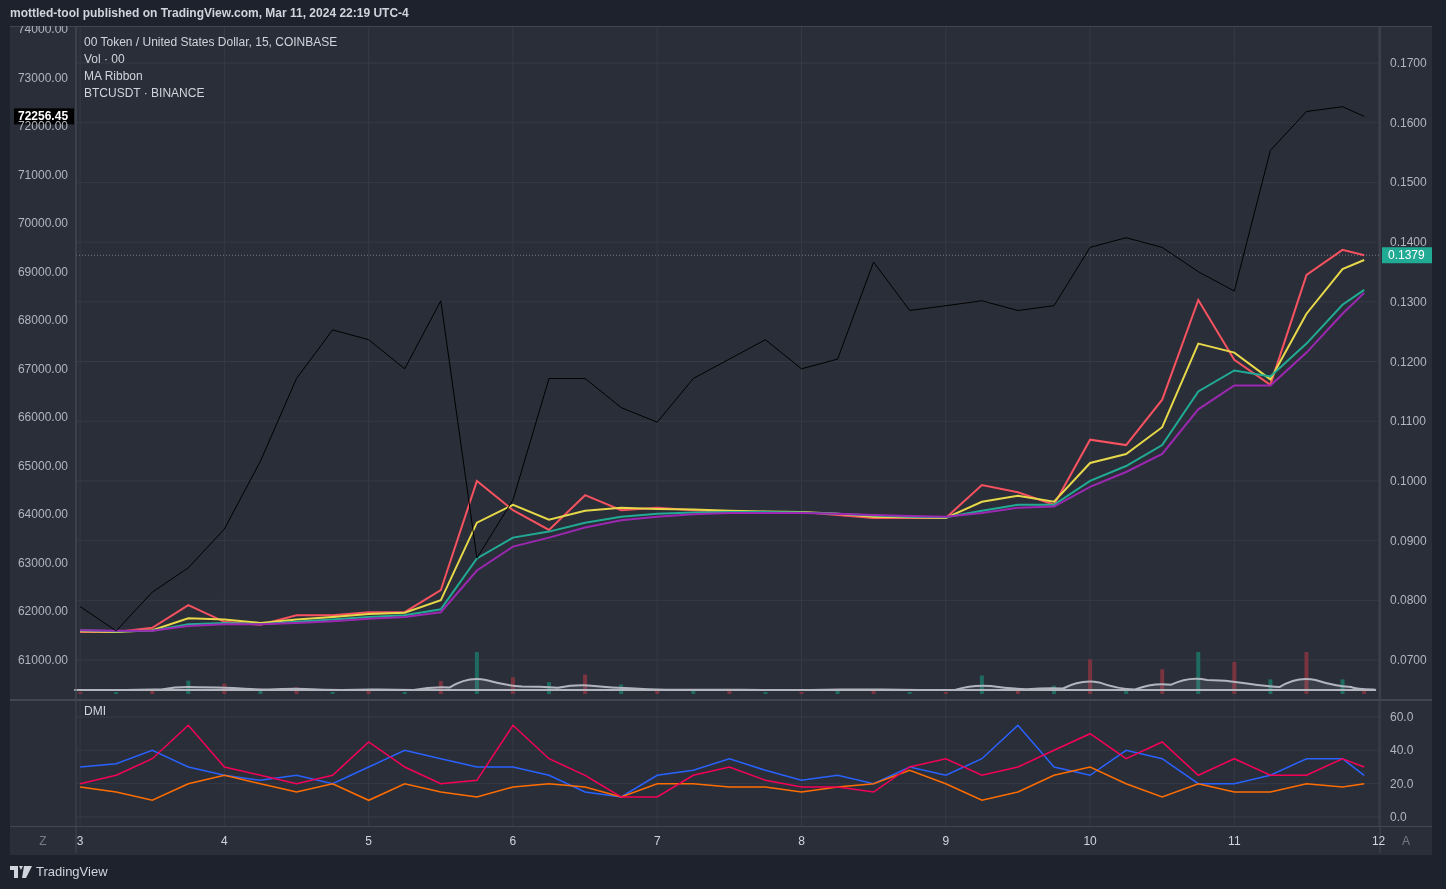  What do you see at coordinates (1402, 717) in the screenshot?
I see `axis-label: 60.0` at bounding box center [1402, 717].